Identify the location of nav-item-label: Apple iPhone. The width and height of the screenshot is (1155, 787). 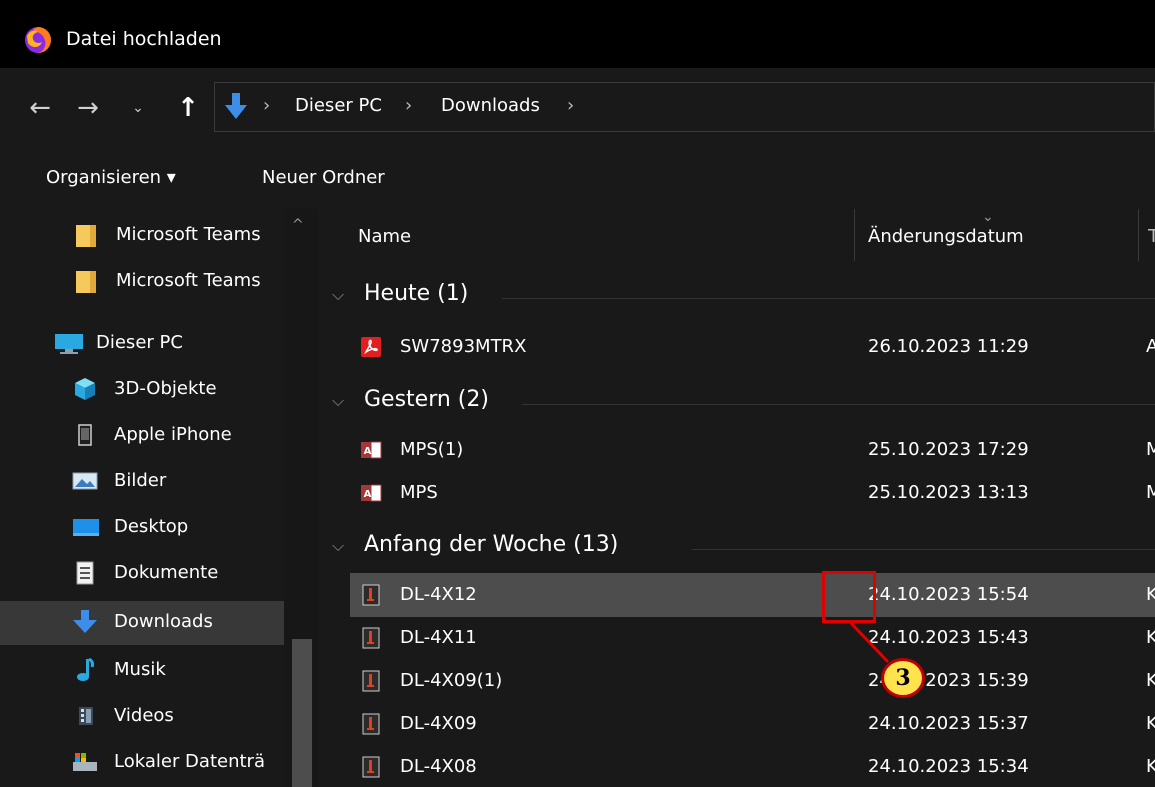
(173, 434).